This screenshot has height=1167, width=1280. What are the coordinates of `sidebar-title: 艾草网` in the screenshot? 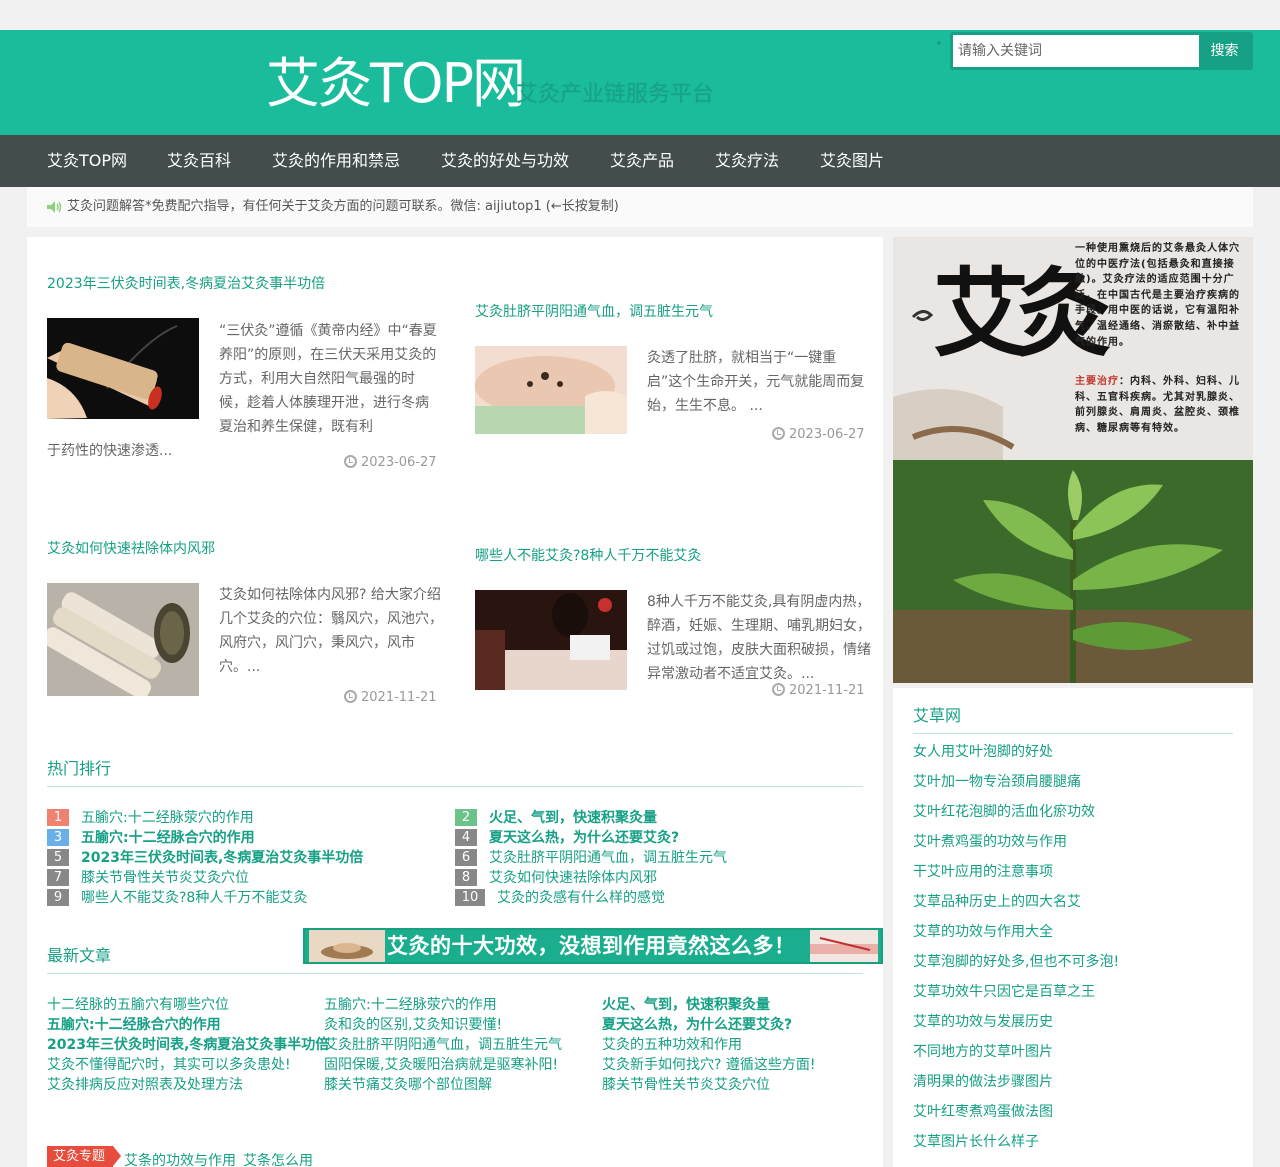 It's located at (937, 715).